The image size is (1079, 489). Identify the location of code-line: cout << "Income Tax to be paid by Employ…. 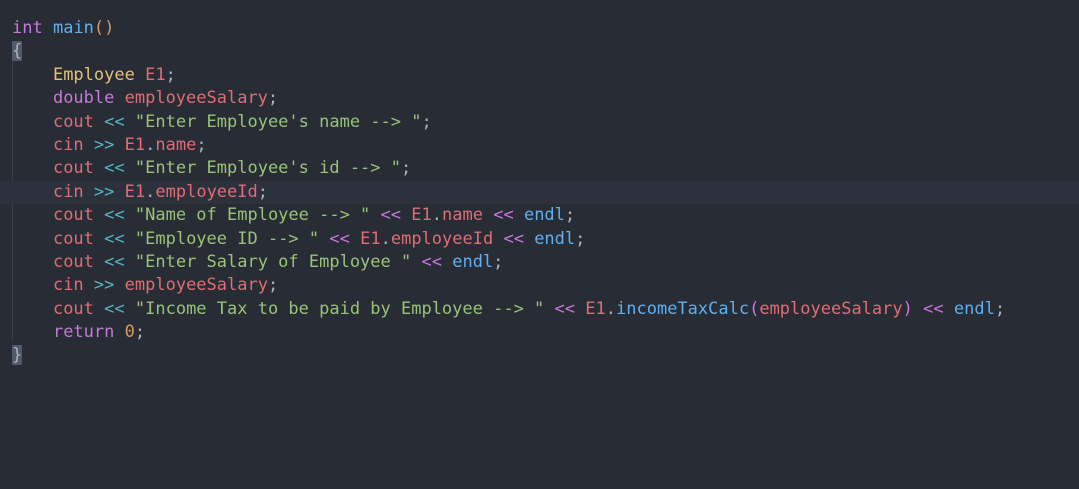
(545, 309).